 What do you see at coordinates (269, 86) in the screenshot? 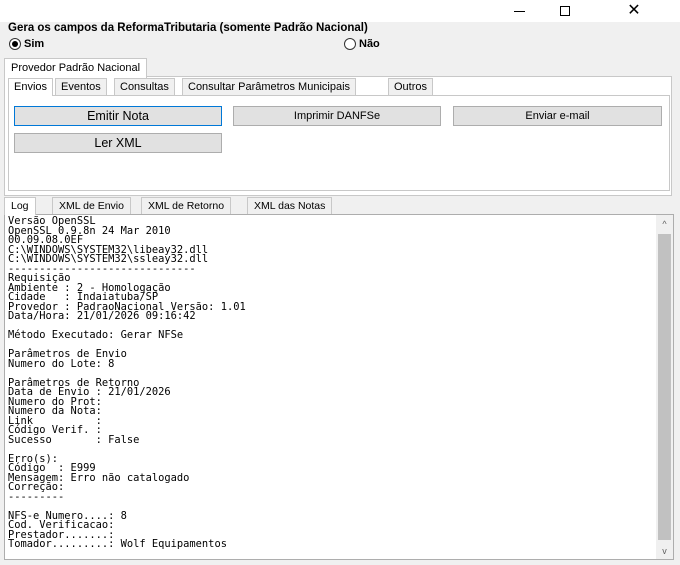
I see `tab-consultar-parametros-municipais: Consultar Parâmetros Municipais` at bounding box center [269, 86].